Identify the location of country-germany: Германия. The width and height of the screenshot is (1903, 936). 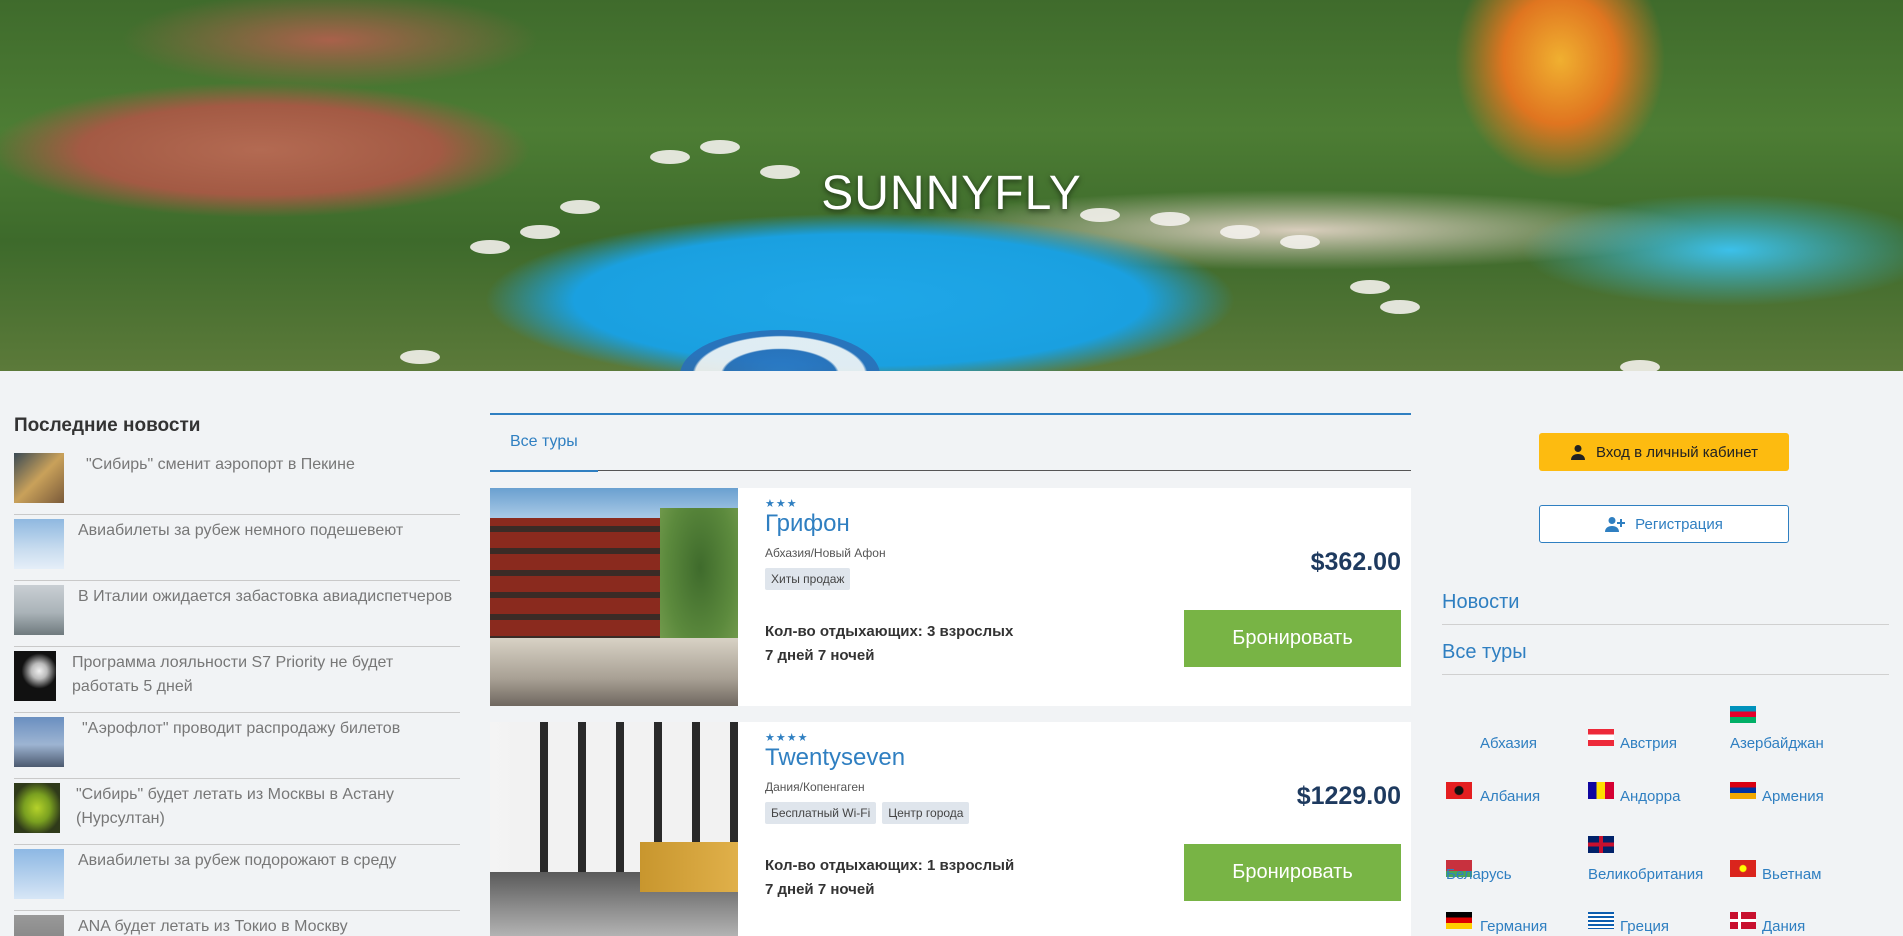
(1518, 924).